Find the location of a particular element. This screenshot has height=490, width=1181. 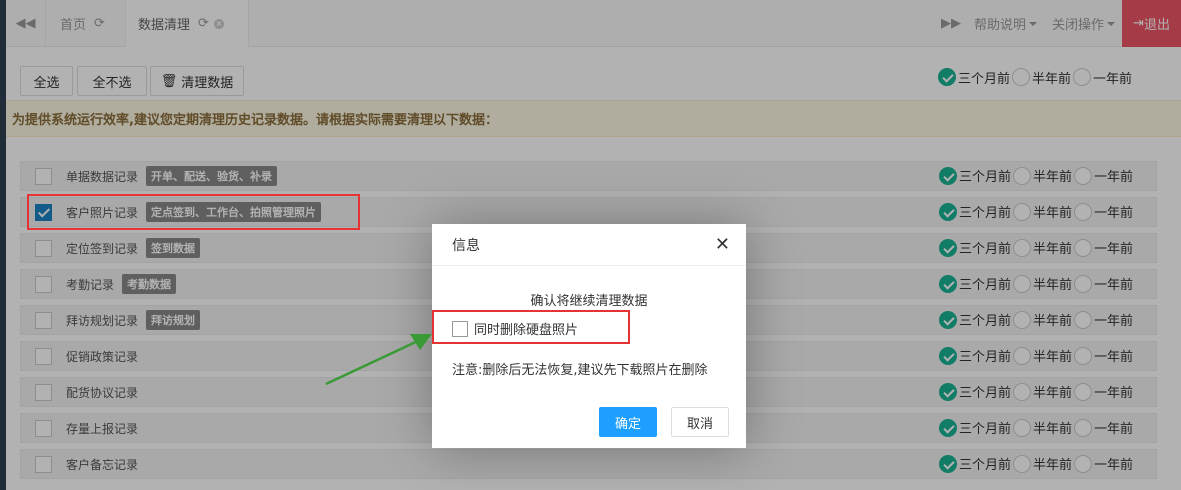

annotation-arrow is located at coordinates (378, 360).